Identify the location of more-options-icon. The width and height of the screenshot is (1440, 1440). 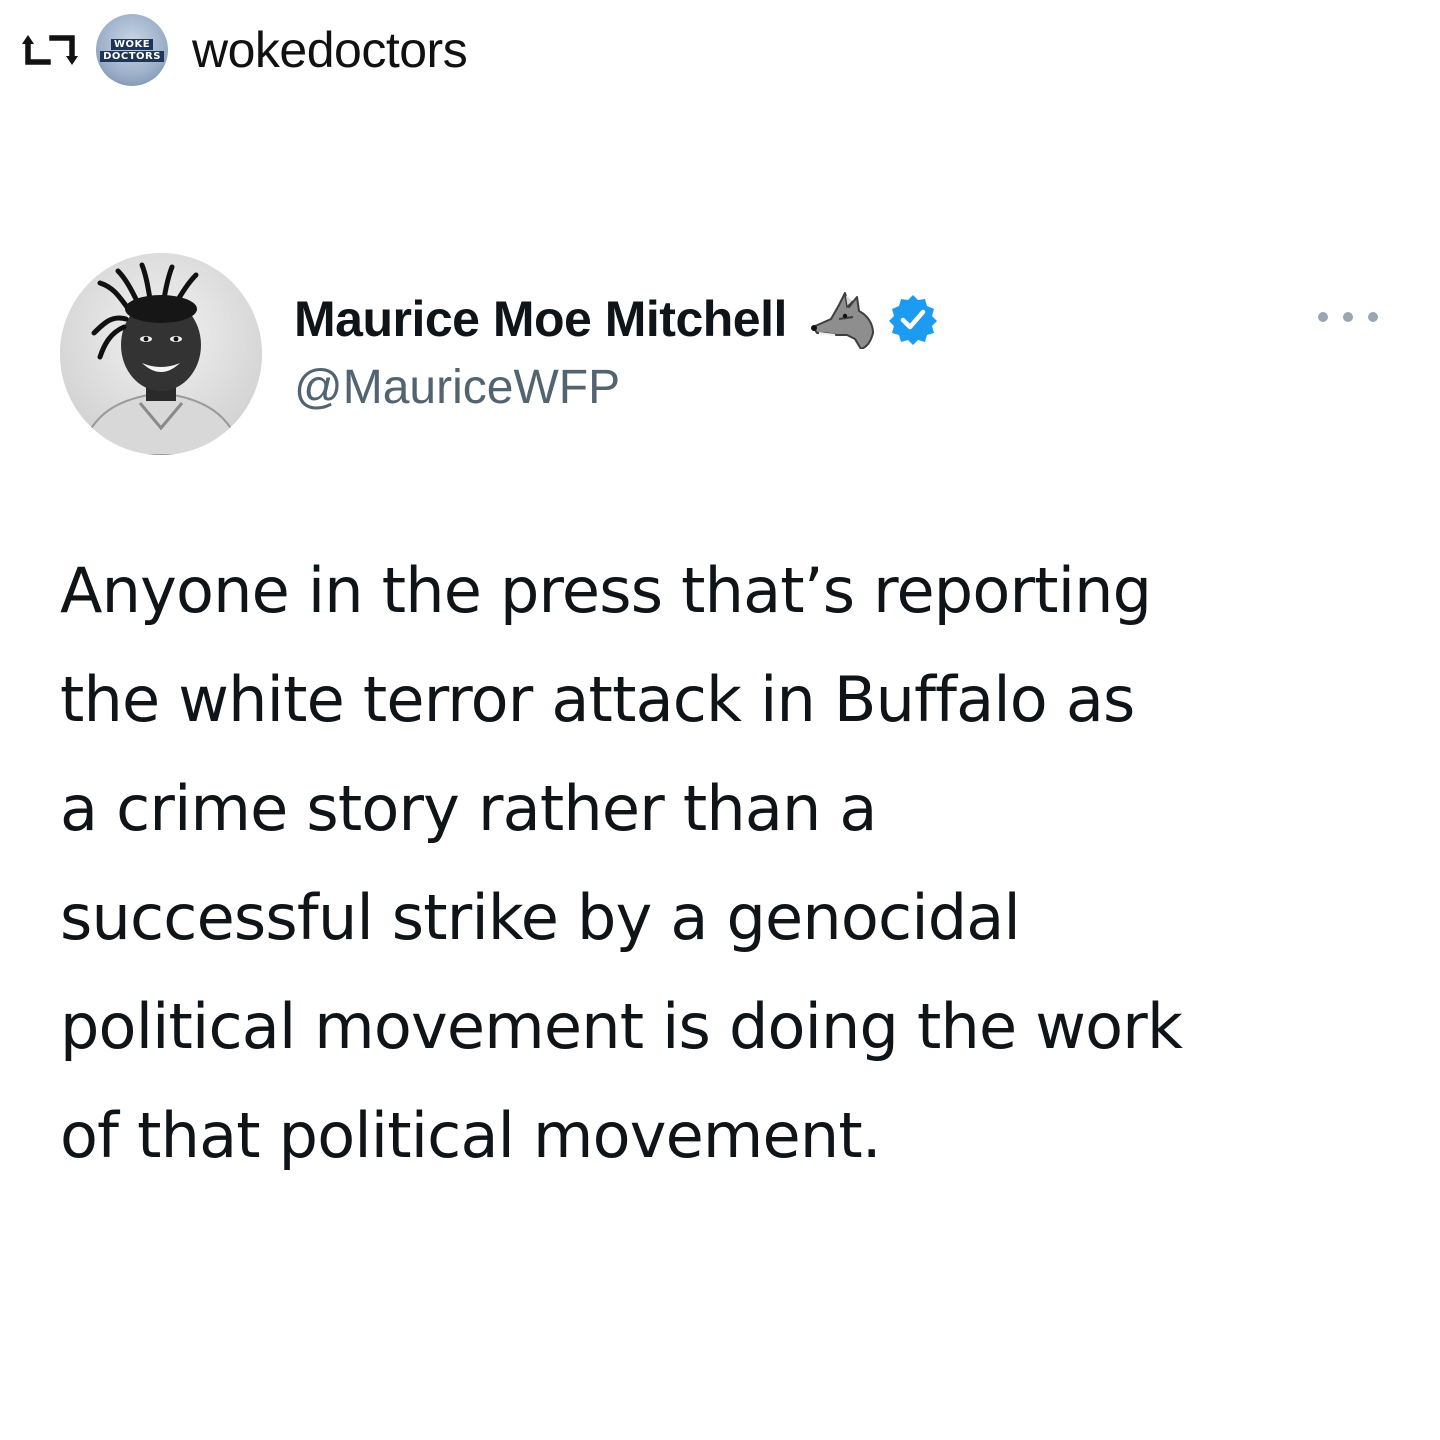
(1348, 317).